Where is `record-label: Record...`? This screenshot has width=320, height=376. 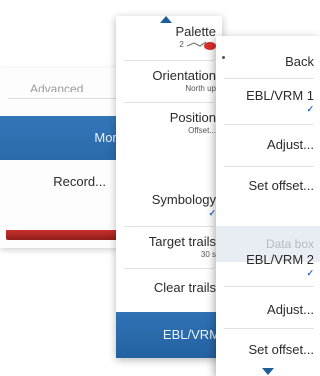
record-label: Record... is located at coordinates (79, 181).